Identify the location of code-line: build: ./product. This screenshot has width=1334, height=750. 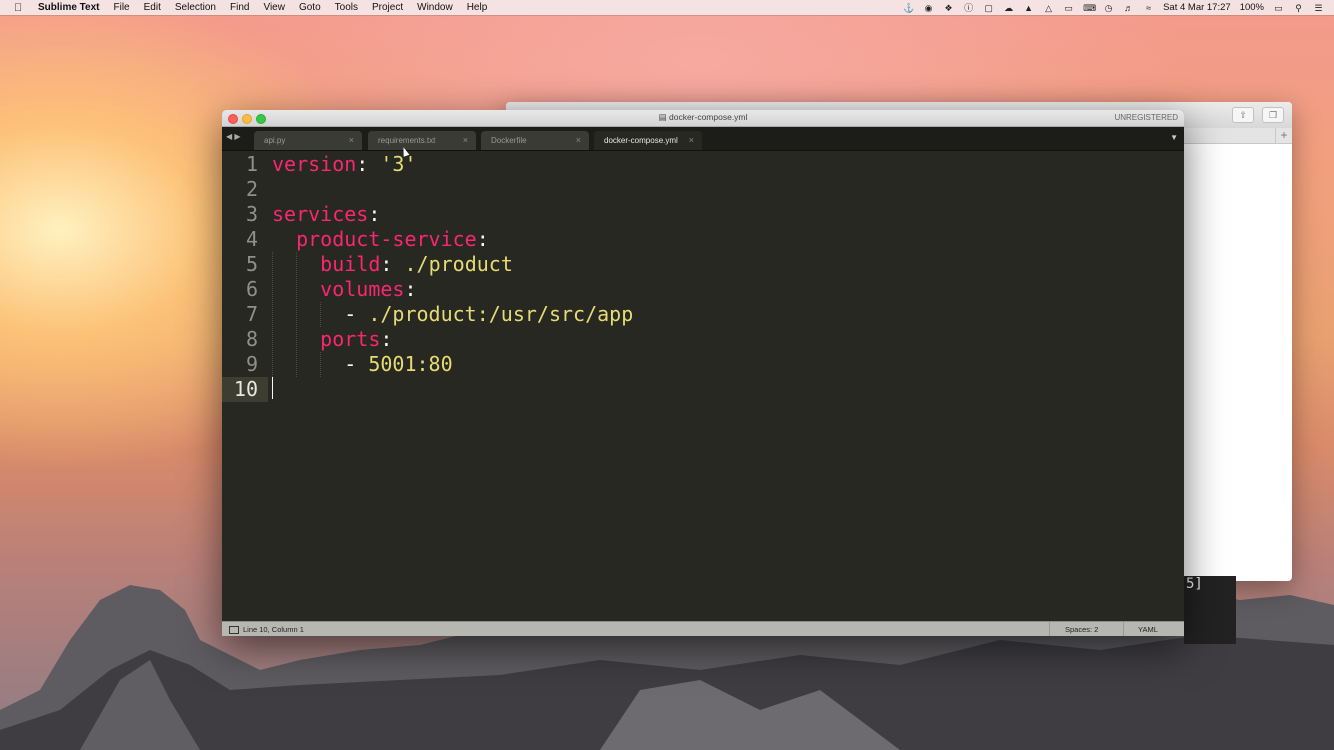
(392, 264).